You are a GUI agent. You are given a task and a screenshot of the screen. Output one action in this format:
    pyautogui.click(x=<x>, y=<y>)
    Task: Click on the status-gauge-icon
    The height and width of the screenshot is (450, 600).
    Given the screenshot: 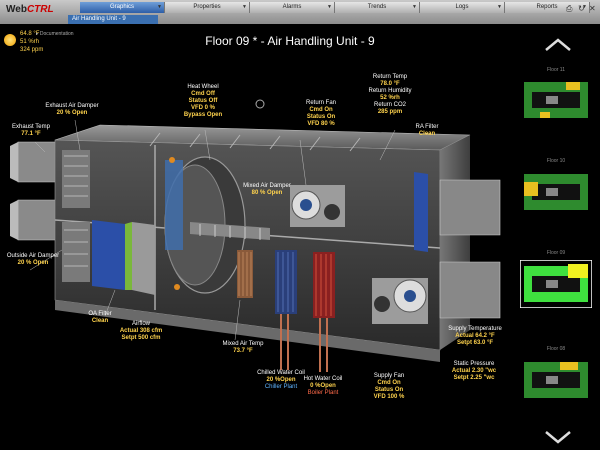 What is the action you would take?
    pyautogui.click(x=260, y=104)
    